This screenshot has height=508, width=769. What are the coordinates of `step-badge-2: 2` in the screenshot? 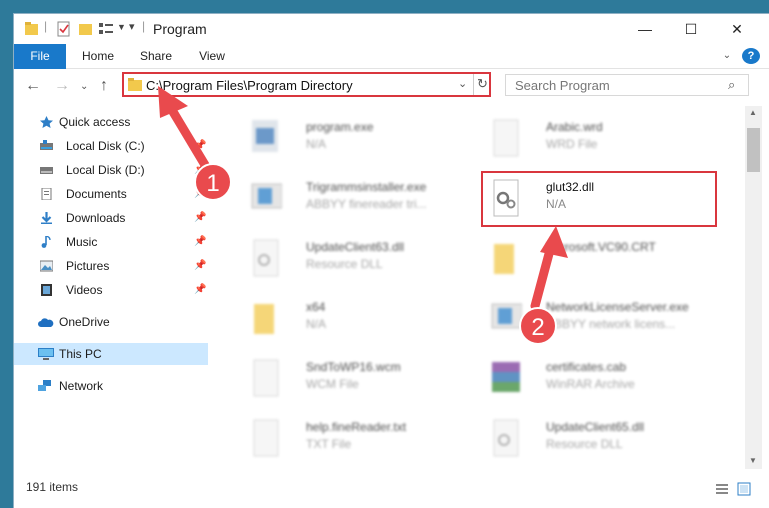 It's located at (538, 326).